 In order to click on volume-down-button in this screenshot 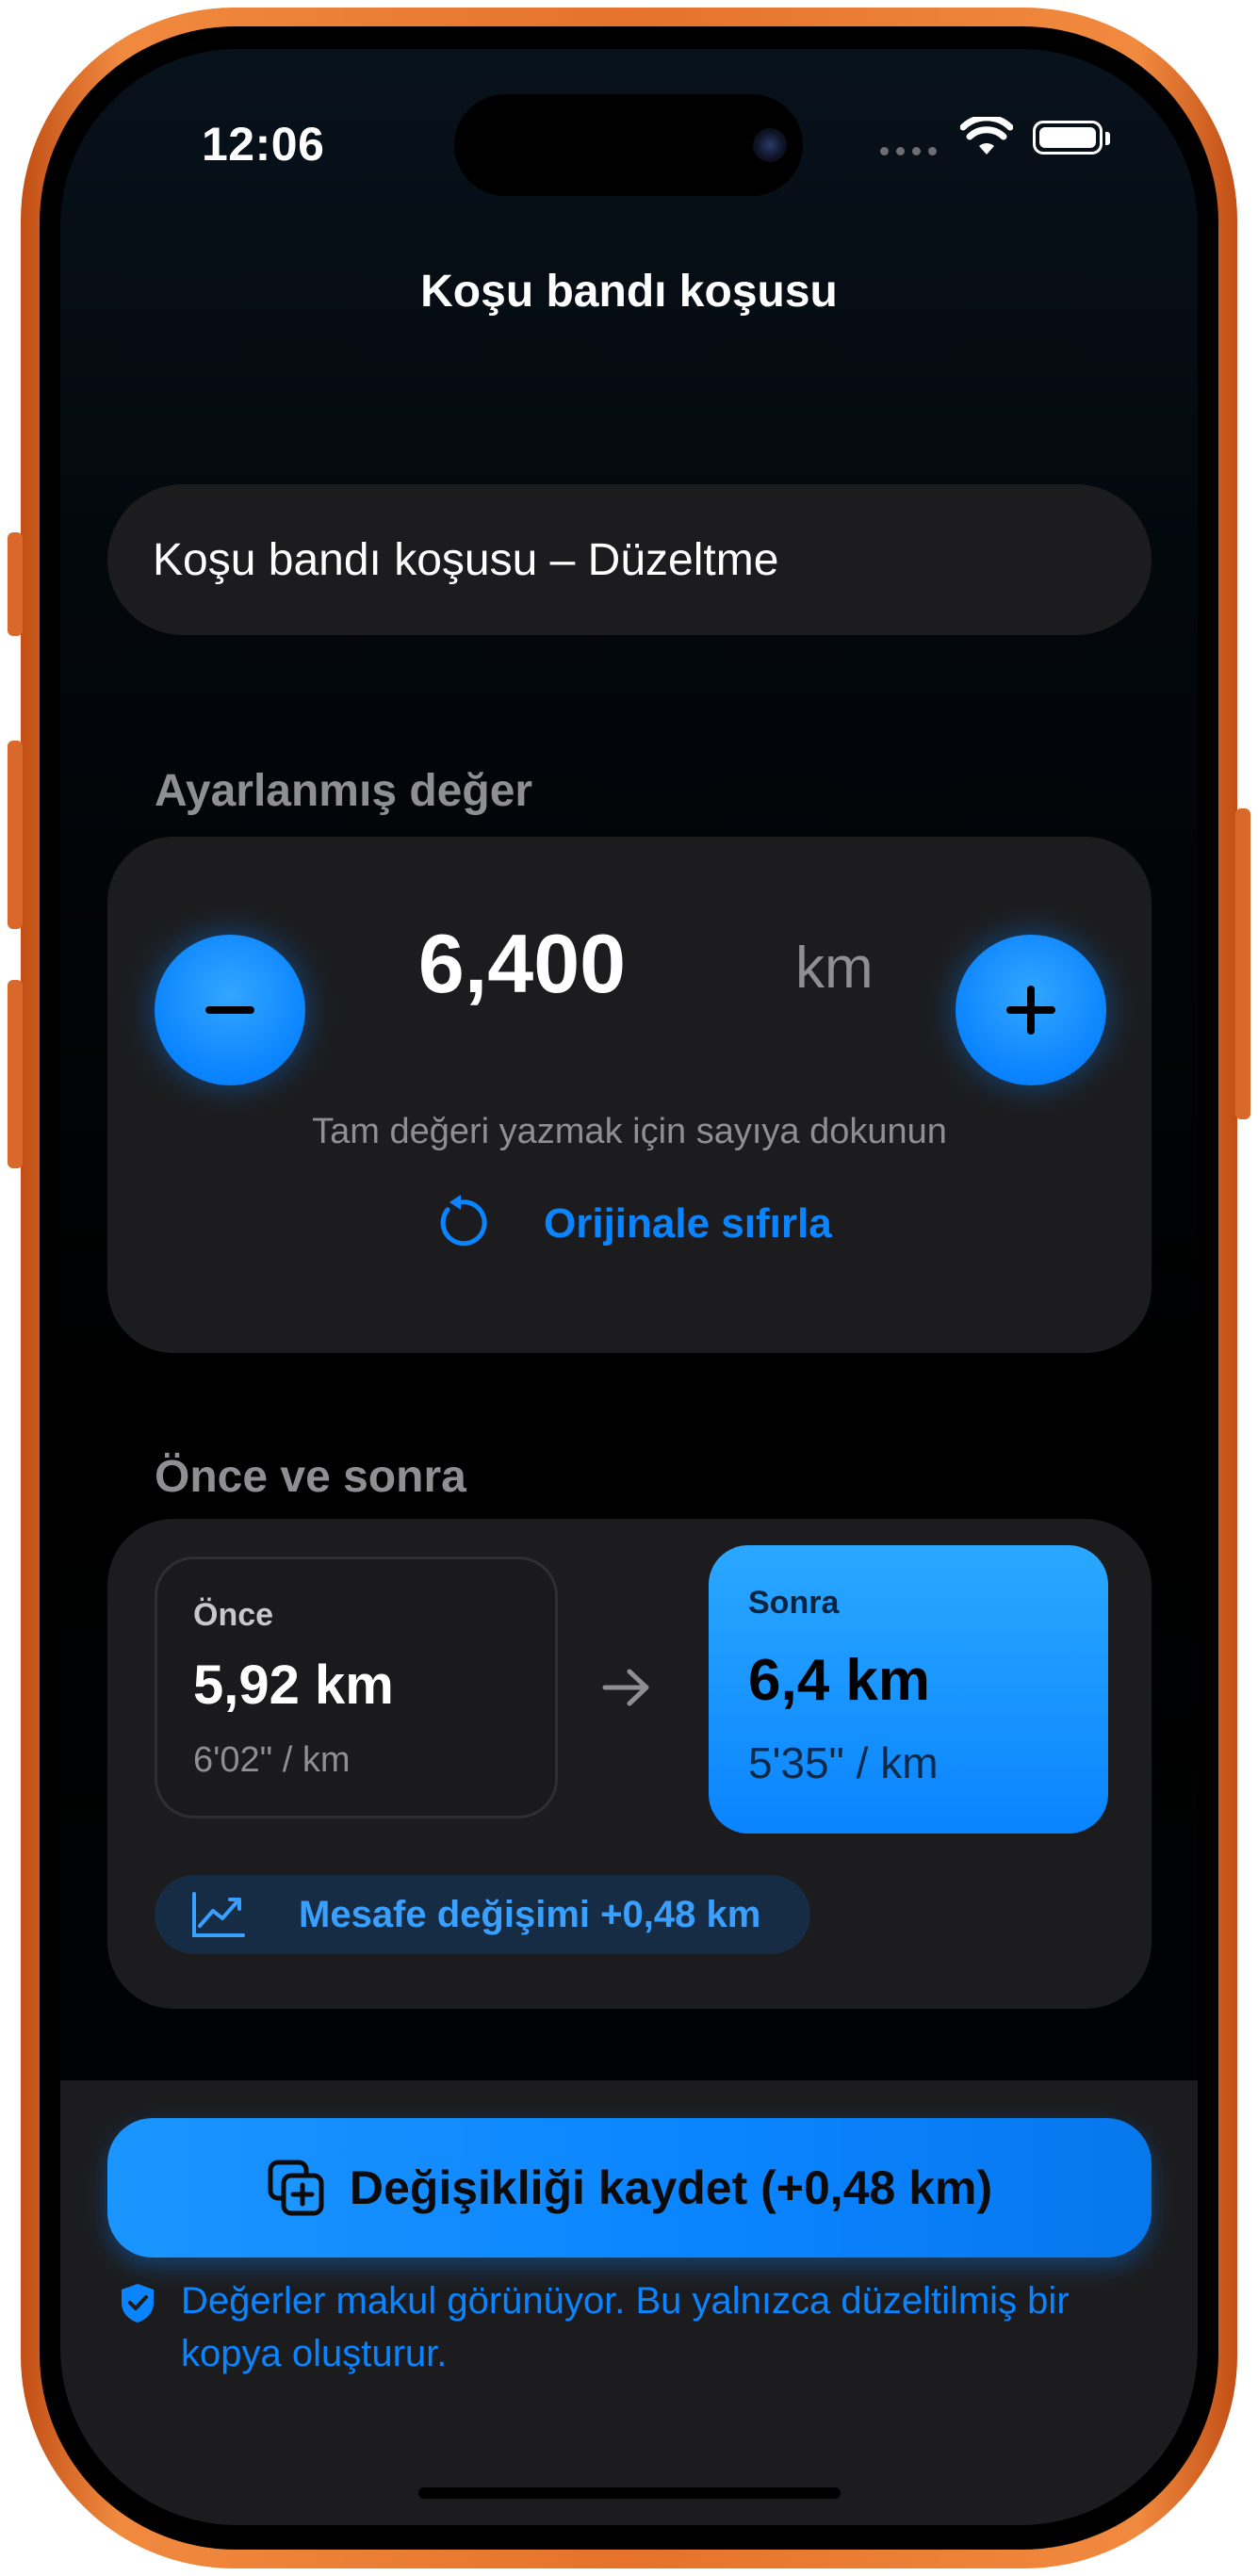, I will do `click(15, 1074)`.